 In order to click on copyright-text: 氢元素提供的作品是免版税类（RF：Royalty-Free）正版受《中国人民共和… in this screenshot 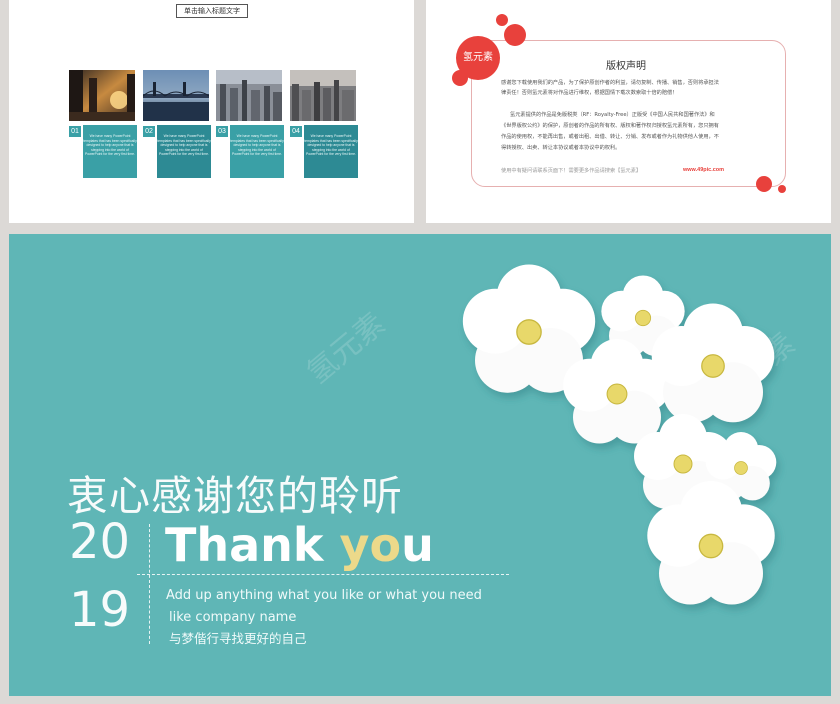, I will do `click(612, 115)`.